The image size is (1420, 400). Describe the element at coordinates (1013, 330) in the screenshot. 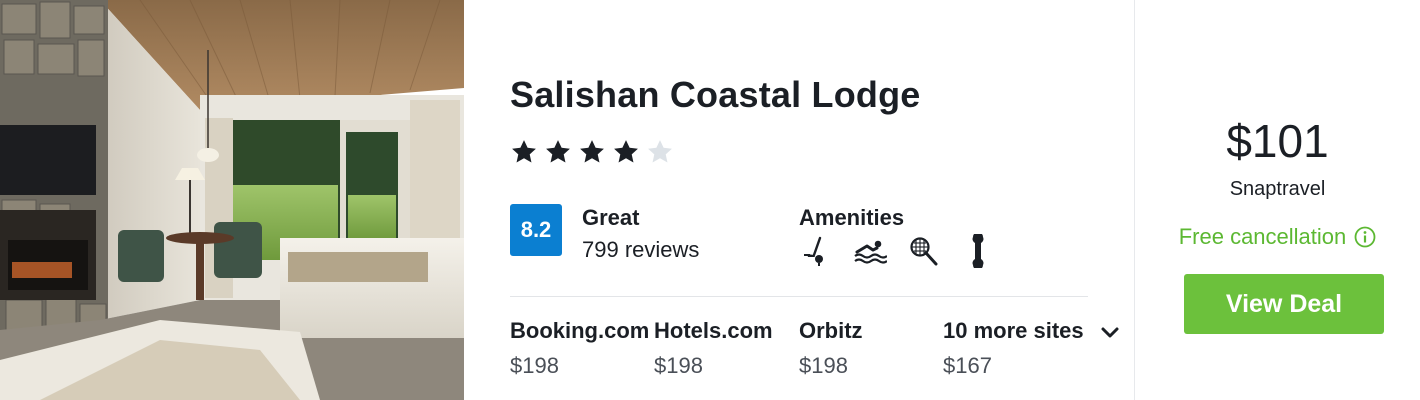

I see `site-name: 10 more sites` at that location.